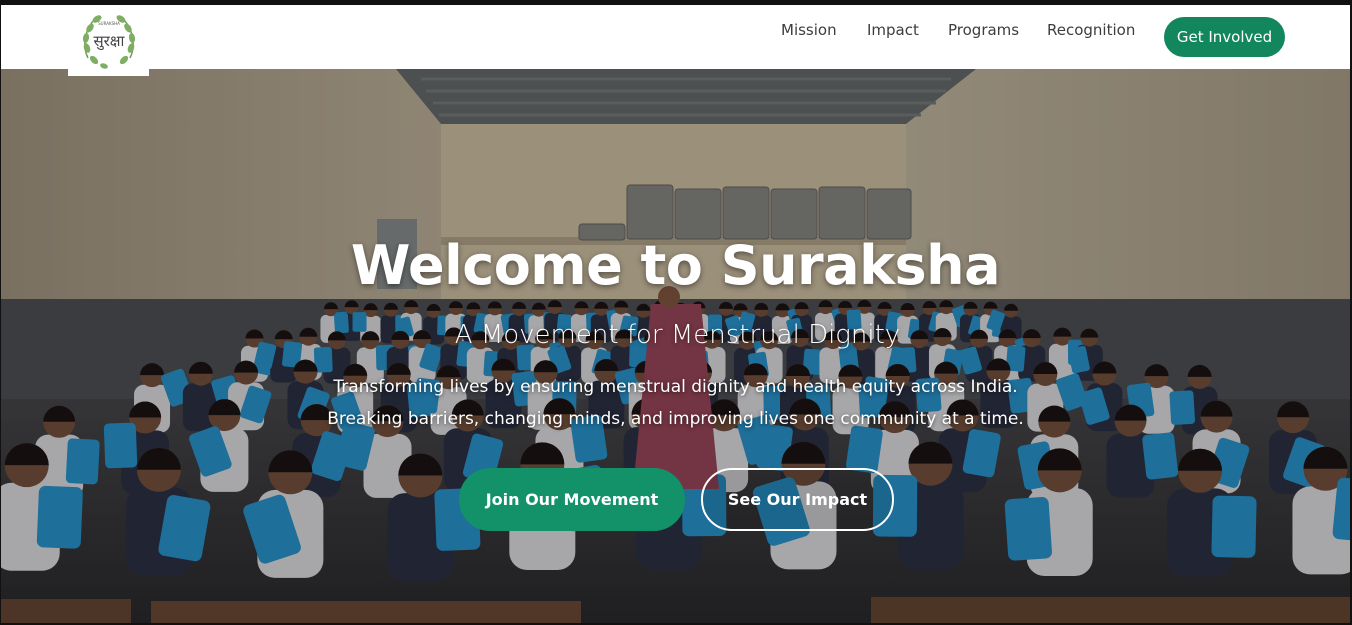 This screenshot has width=1352, height=625. I want to click on leaf-wreath-logo-icon: SURAKSHA सुरक्षा, so click(108, 41).